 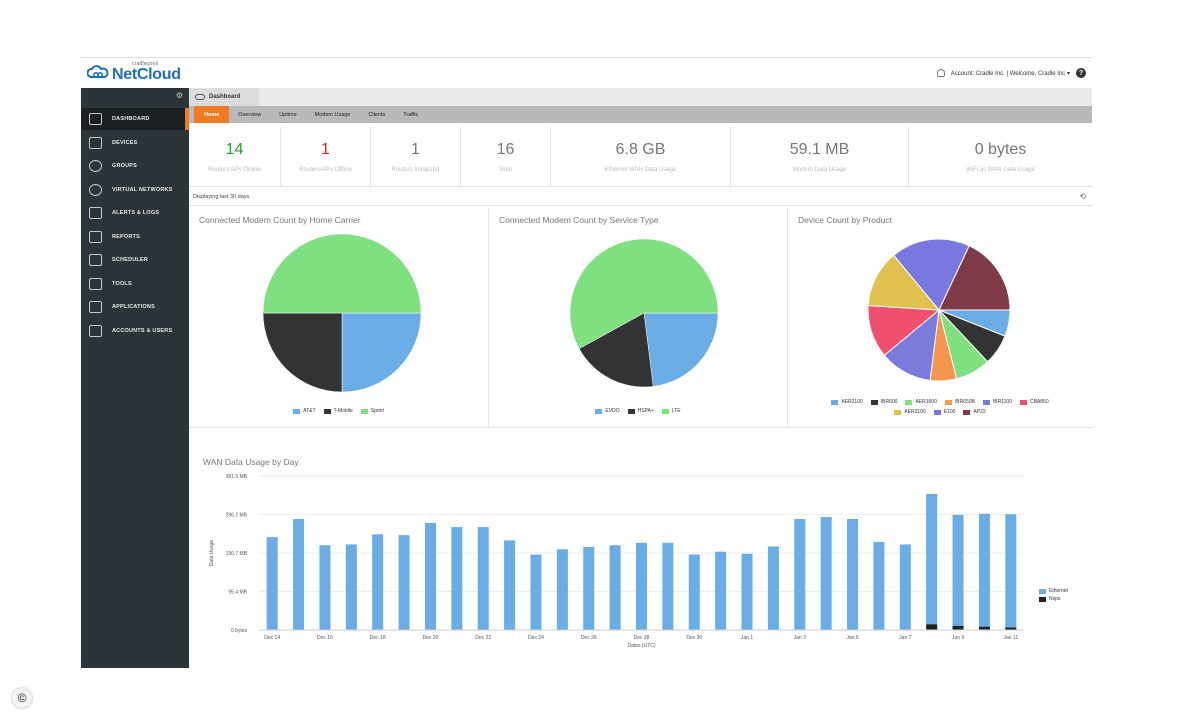 I want to click on breadcrumb-dashboard: Dashboard, so click(x=224, y=97).